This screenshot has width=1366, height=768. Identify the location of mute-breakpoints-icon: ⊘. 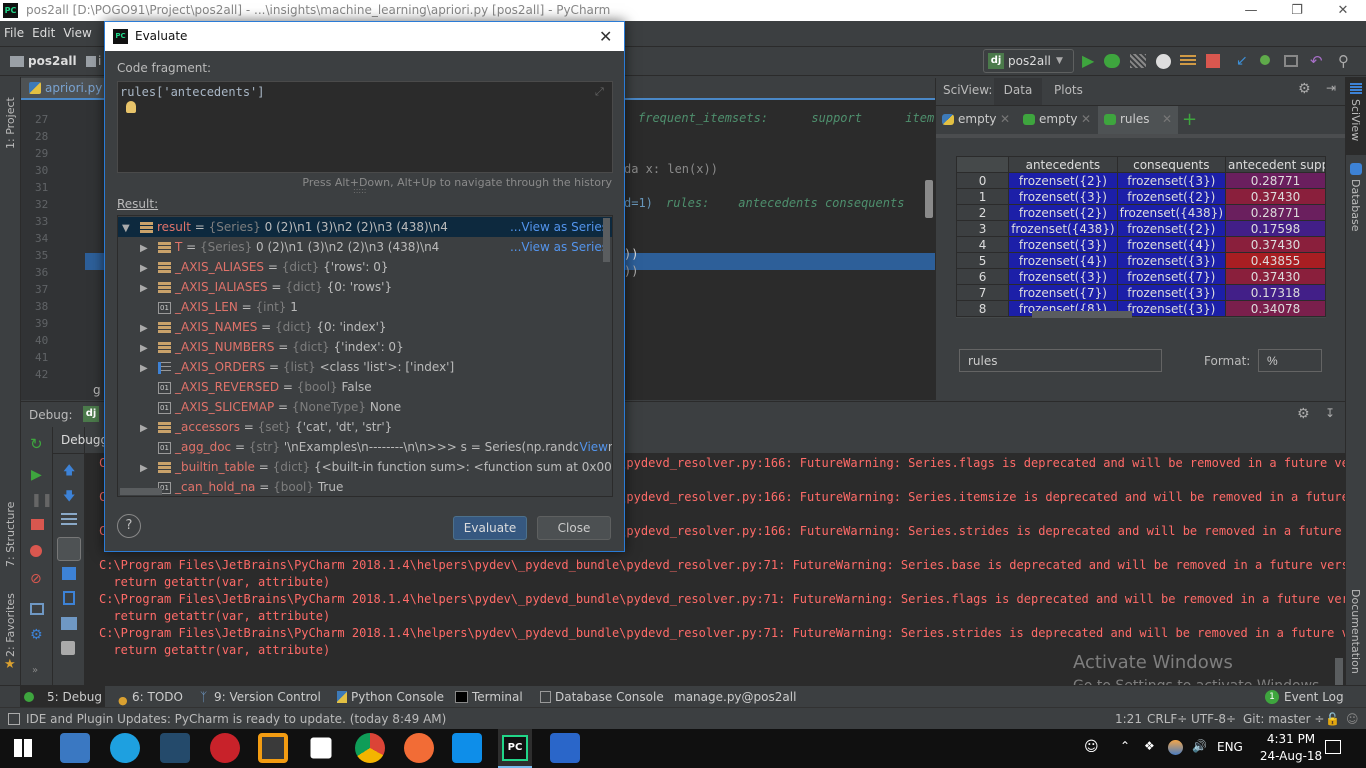
(36, 579).